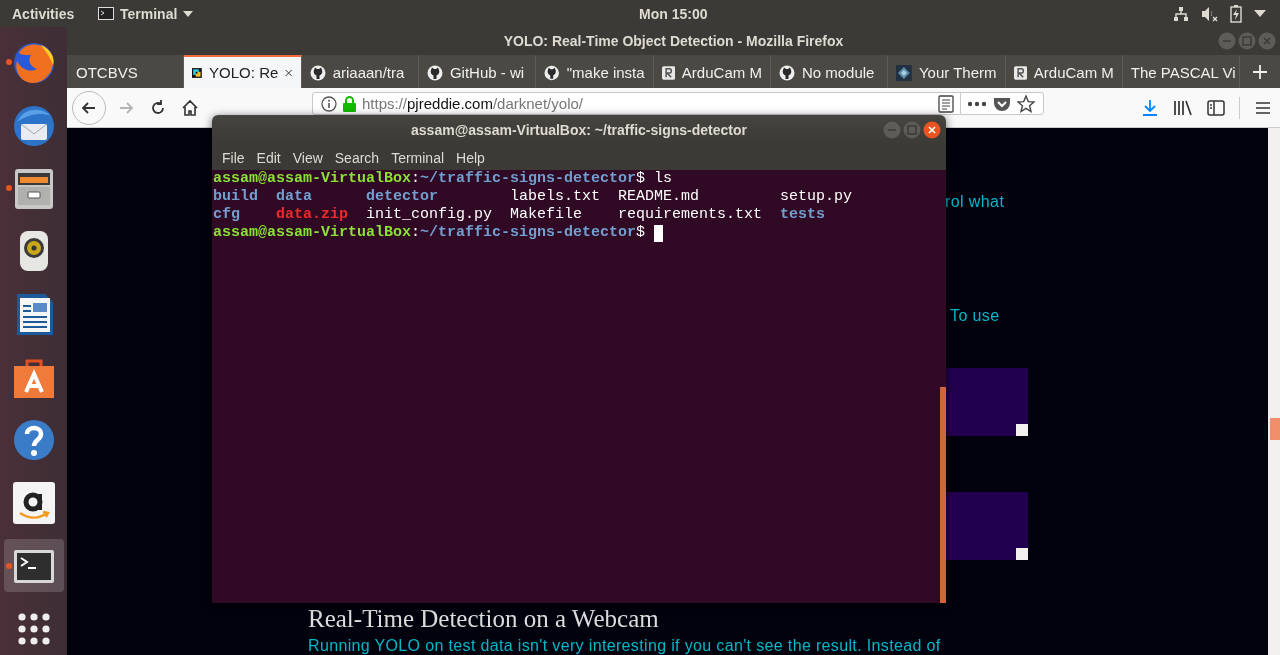 The image size is (1280, 655). I want to click on volume-muted-icon, so click(1209, 13).